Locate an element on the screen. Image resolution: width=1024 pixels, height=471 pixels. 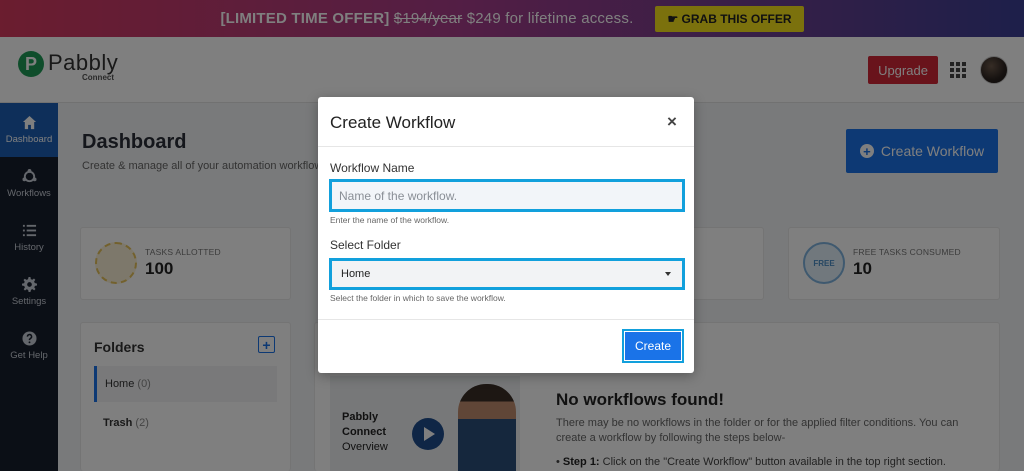
workflow-name-label: Workflow Name is located at coordinates (372, 168).